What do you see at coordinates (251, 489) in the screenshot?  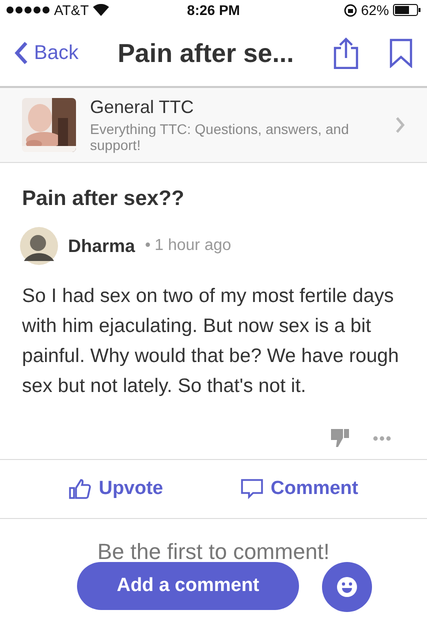 I see `speech-bubble-icon` at bounding box center [251, 489].